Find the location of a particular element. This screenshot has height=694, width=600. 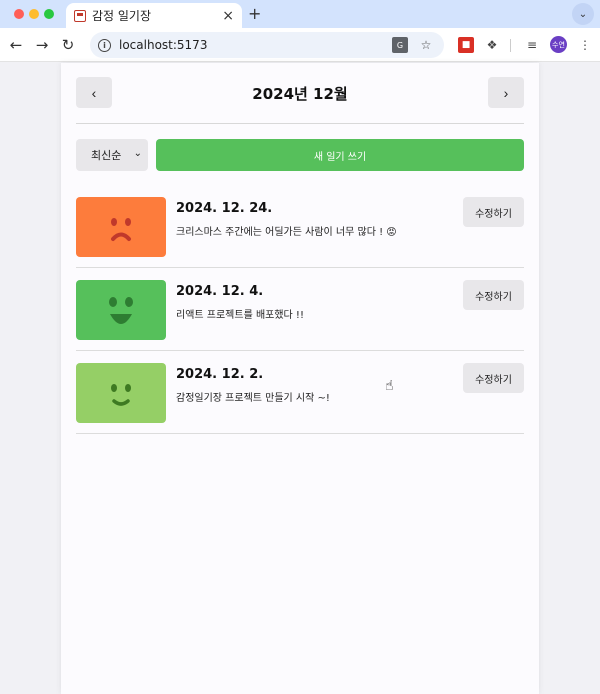

extensions-puzzle-icon: ❖ is located at coordinates (492, 45).